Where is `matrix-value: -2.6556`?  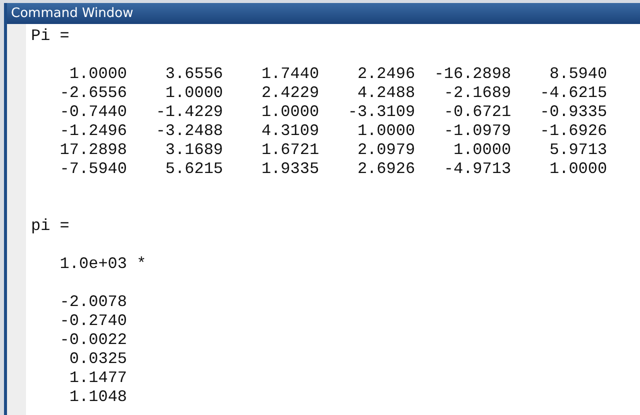 matrix-value: -2.6556 is located at coordinates (93, 93).